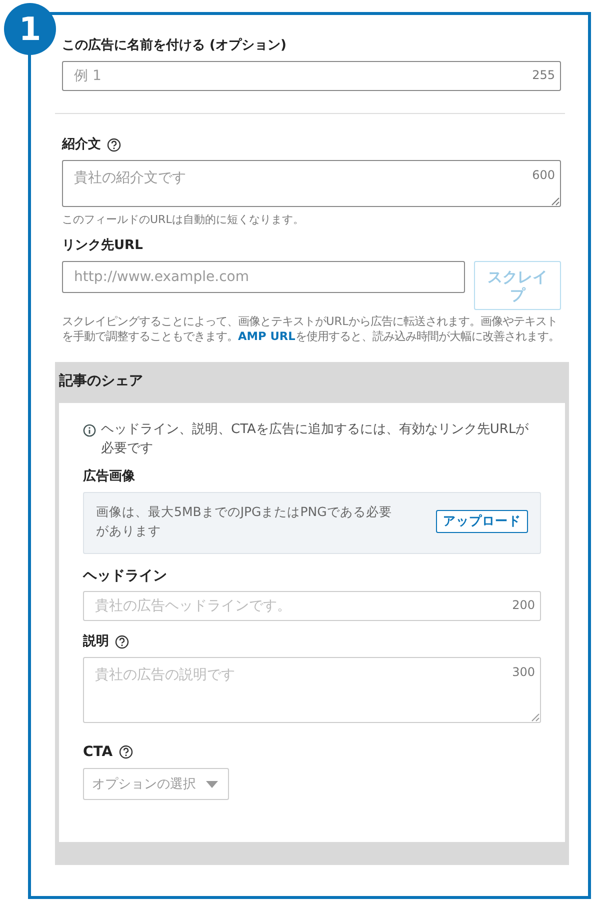  Describe the element at coordinates (523, 672) in the screenshot. I see `character-counter: 300` at that location.